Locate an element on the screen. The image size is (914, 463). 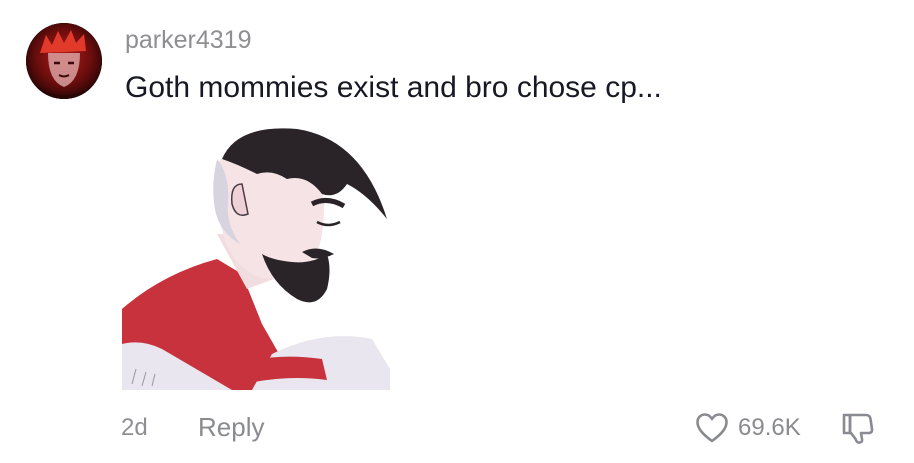
comment-actions: 2d Reply 69.6K is located at coordinates (457, 428).